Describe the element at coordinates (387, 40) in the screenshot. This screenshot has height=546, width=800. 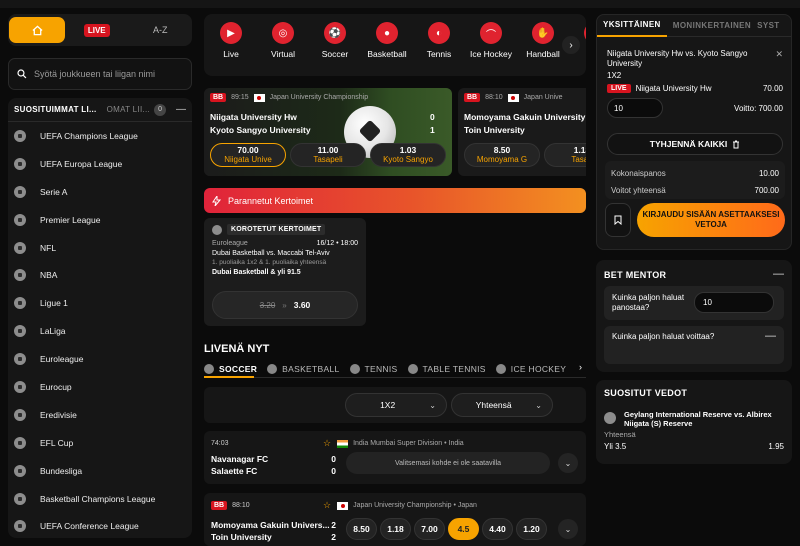
I see `sport-item-basketball: ● Basketball` at that location.